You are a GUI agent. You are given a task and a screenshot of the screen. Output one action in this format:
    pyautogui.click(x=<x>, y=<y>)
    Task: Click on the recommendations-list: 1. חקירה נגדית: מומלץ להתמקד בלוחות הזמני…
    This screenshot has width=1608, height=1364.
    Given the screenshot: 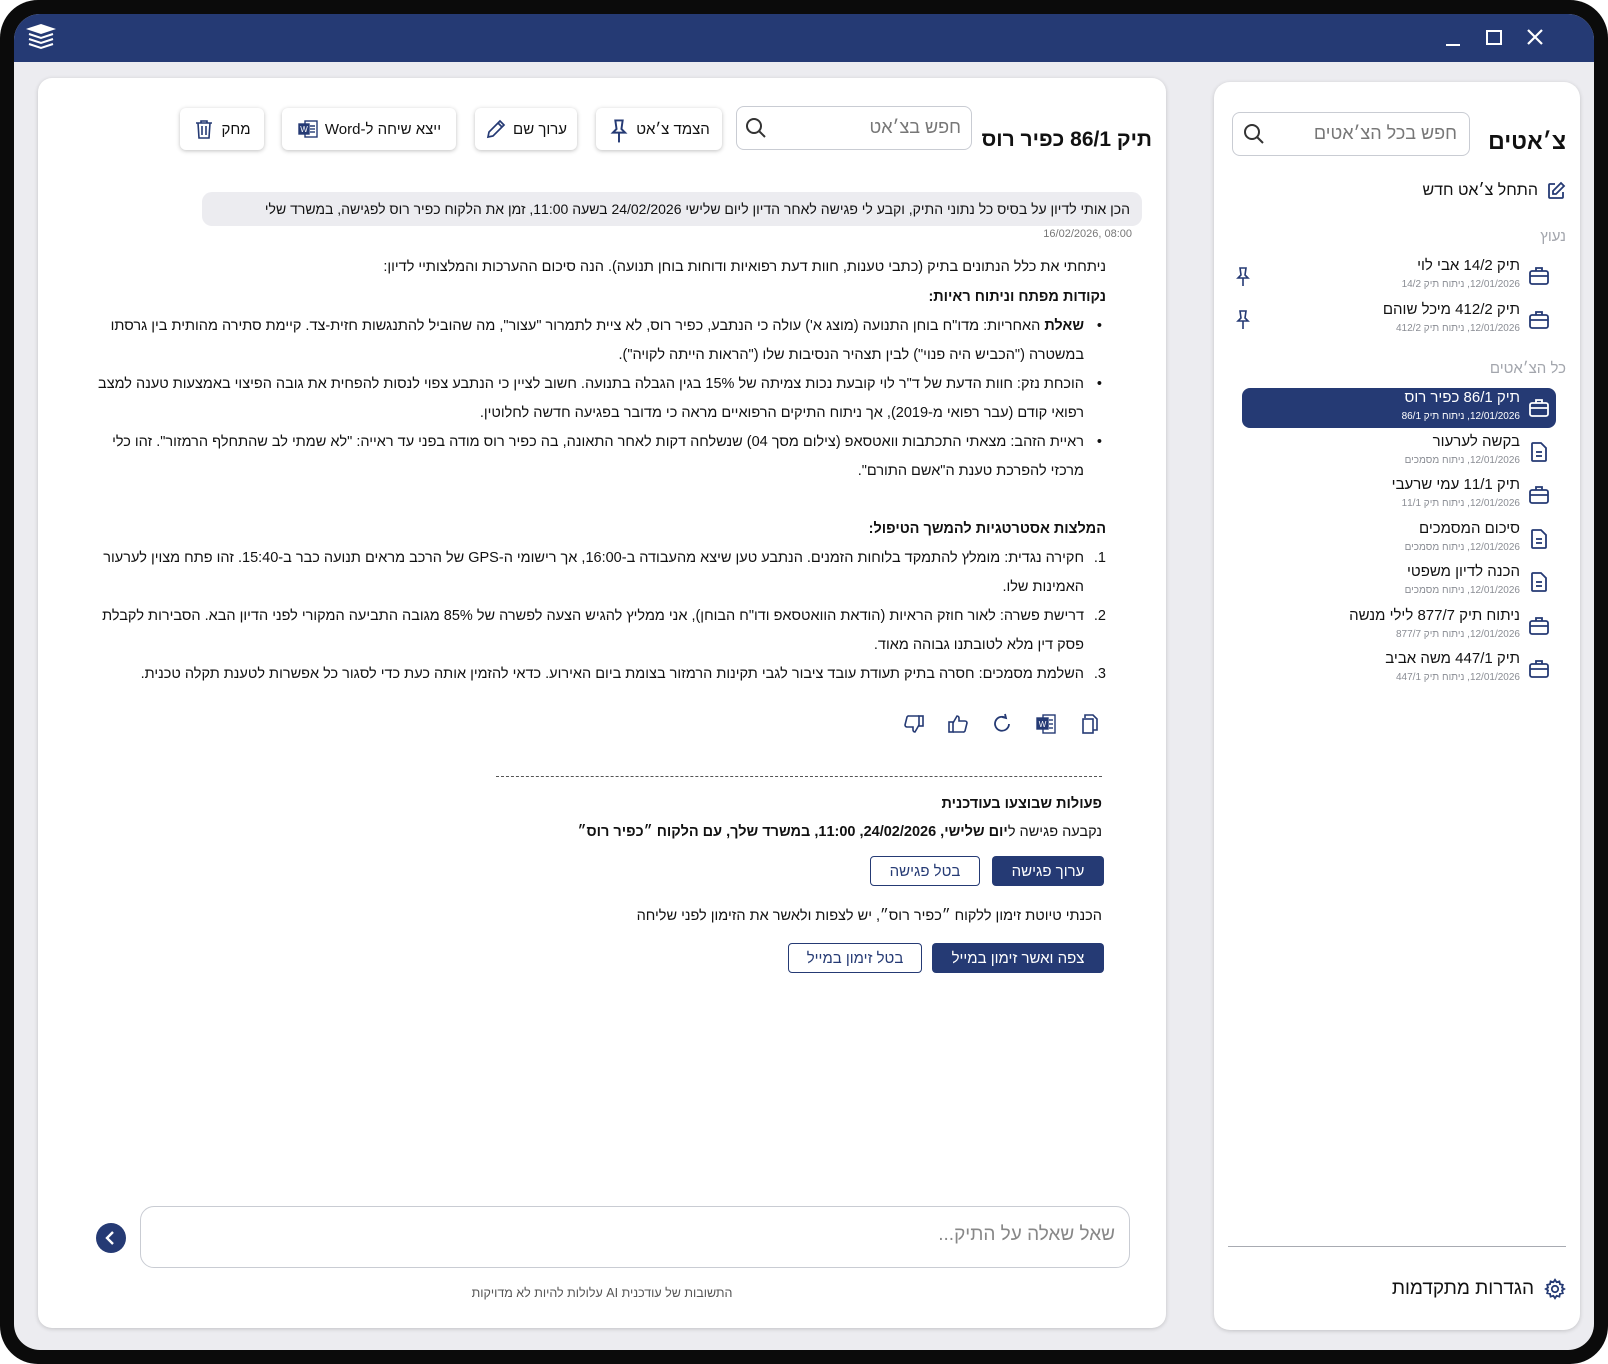 What is the action you would take?
    pyautogui.click(x=591, y=616)
    